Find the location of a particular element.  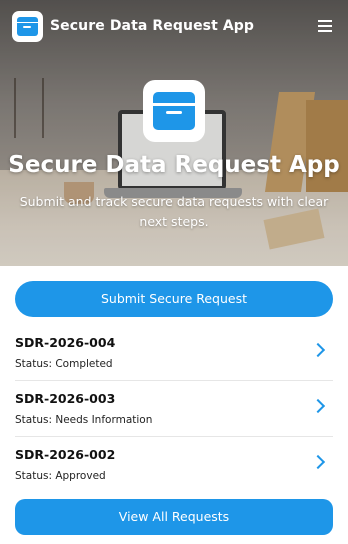

request-id: SDR-2026-002 is located at coordinates (65, 454).